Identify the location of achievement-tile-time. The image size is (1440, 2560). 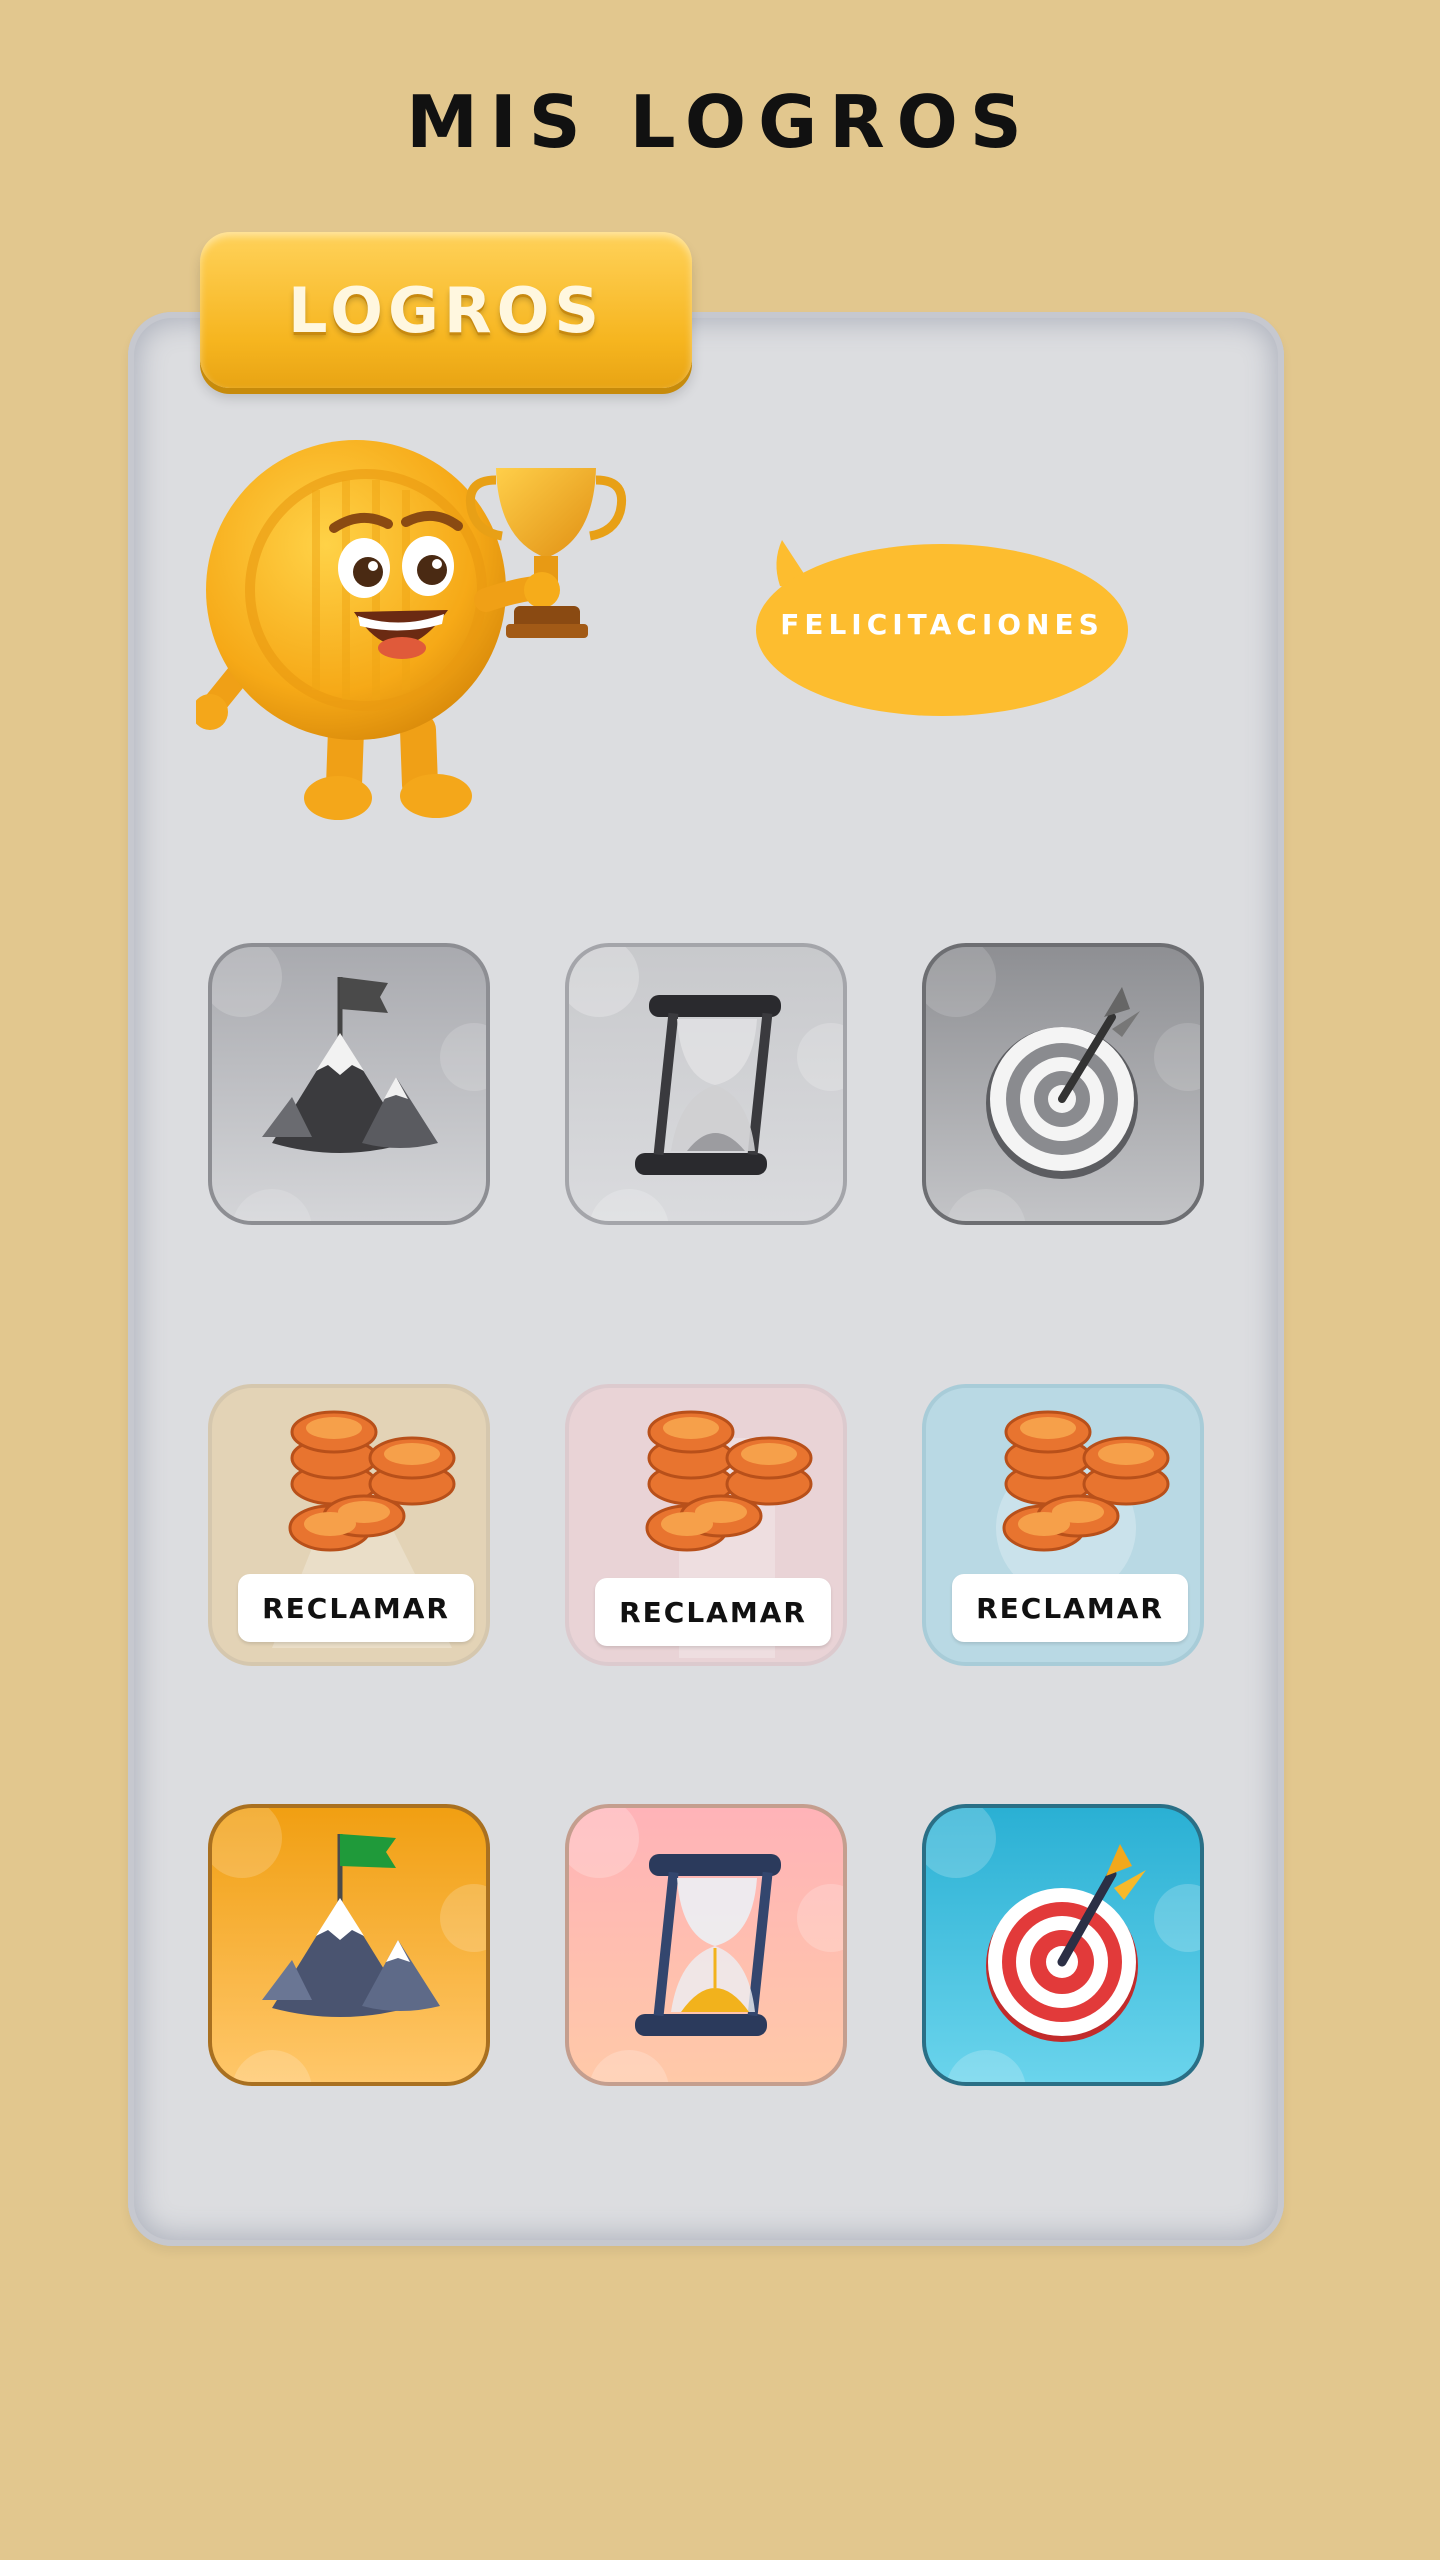
(706, 1945).